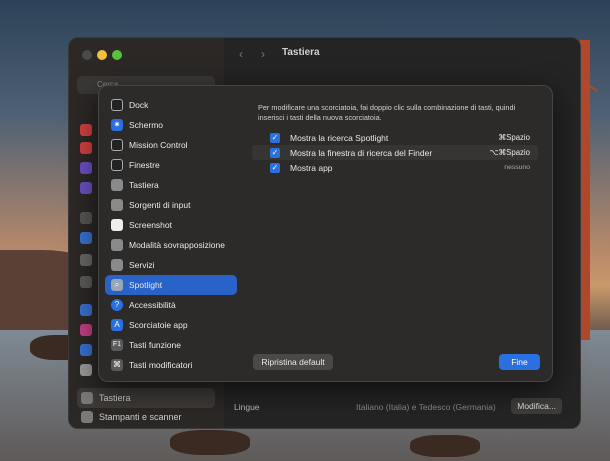  What do you see at coordinates (117, 145) in the screenshot?
I see `mission-control-icon` at bounding box center [117, 145].